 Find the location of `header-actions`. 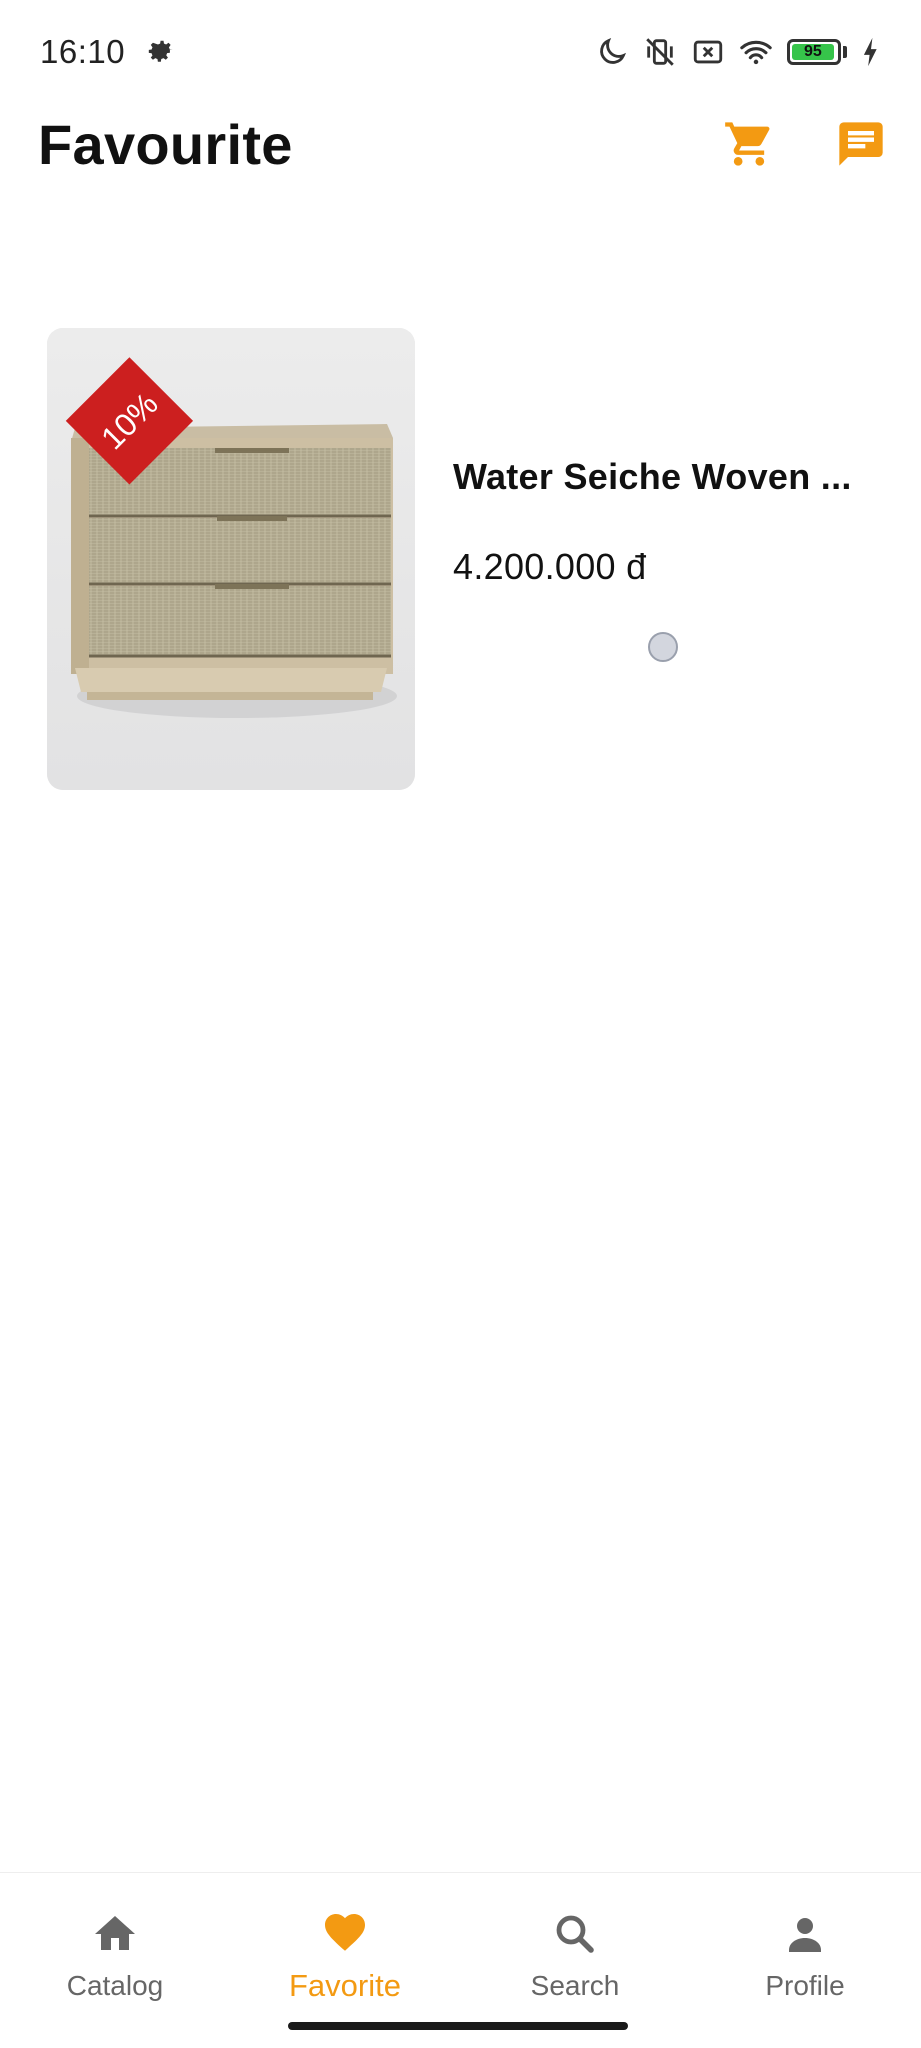

header-actions is located at coordinates (805, 144).